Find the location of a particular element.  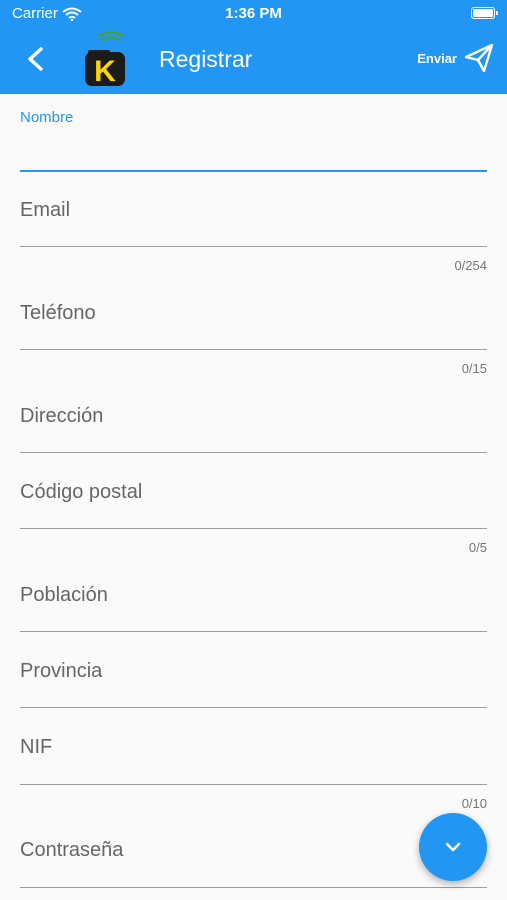

nif-field: NIF is located at coordinates (253, 747).